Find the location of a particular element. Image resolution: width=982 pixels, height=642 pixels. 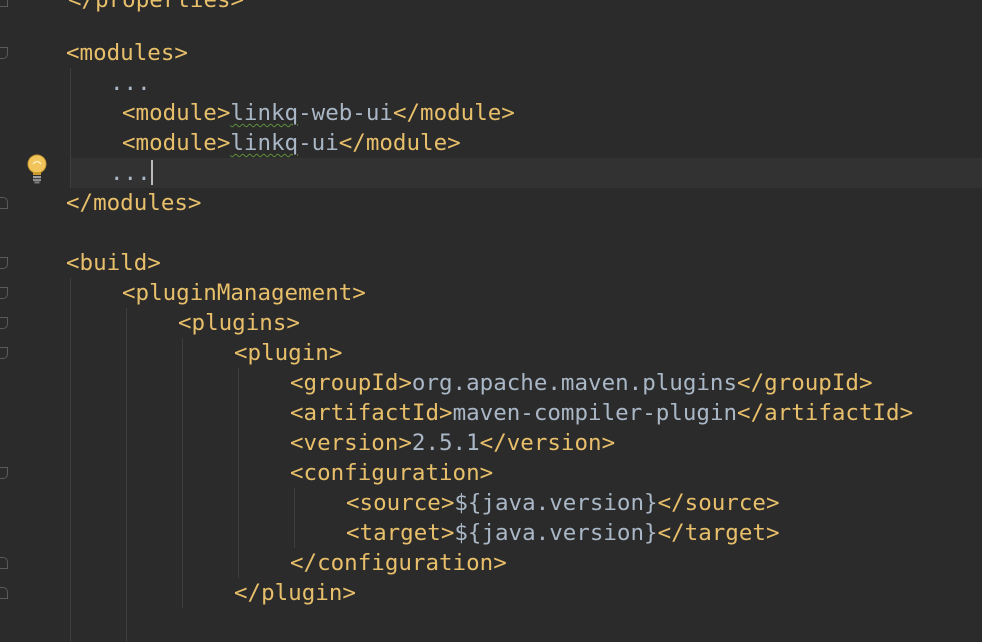

code-text: 2.5.1 is located at coordinates (445, 443).